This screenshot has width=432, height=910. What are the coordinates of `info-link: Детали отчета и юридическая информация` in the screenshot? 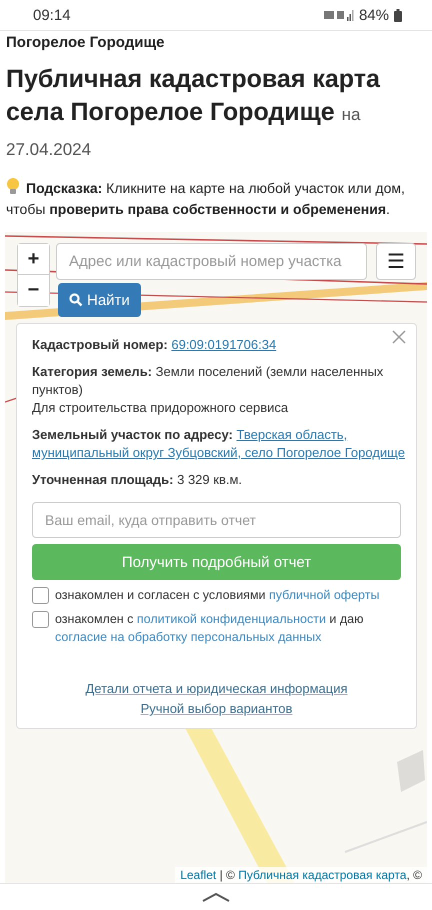 It's located at (216, 689).